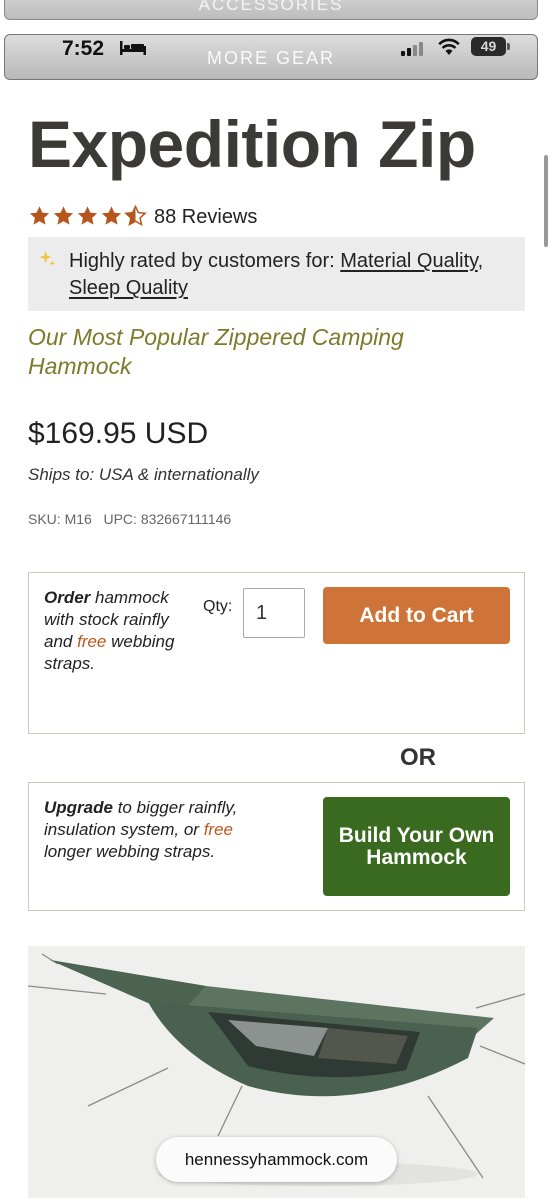 This screenshot has height=1200, width=552. Describe the element at coordinates (271, 57) in the screenshot. I see `more-gear-nav-bar: 7:52 MORE GEAR 49` at that location.